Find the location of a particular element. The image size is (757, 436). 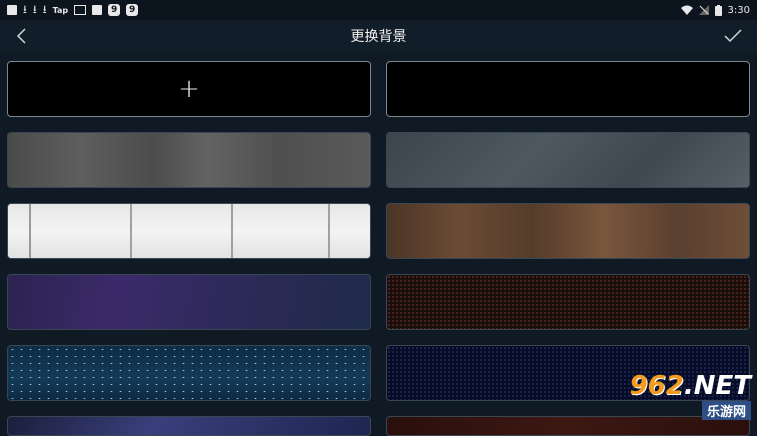

background-option-red-dot-mesh is located at coordinates (568, 302).